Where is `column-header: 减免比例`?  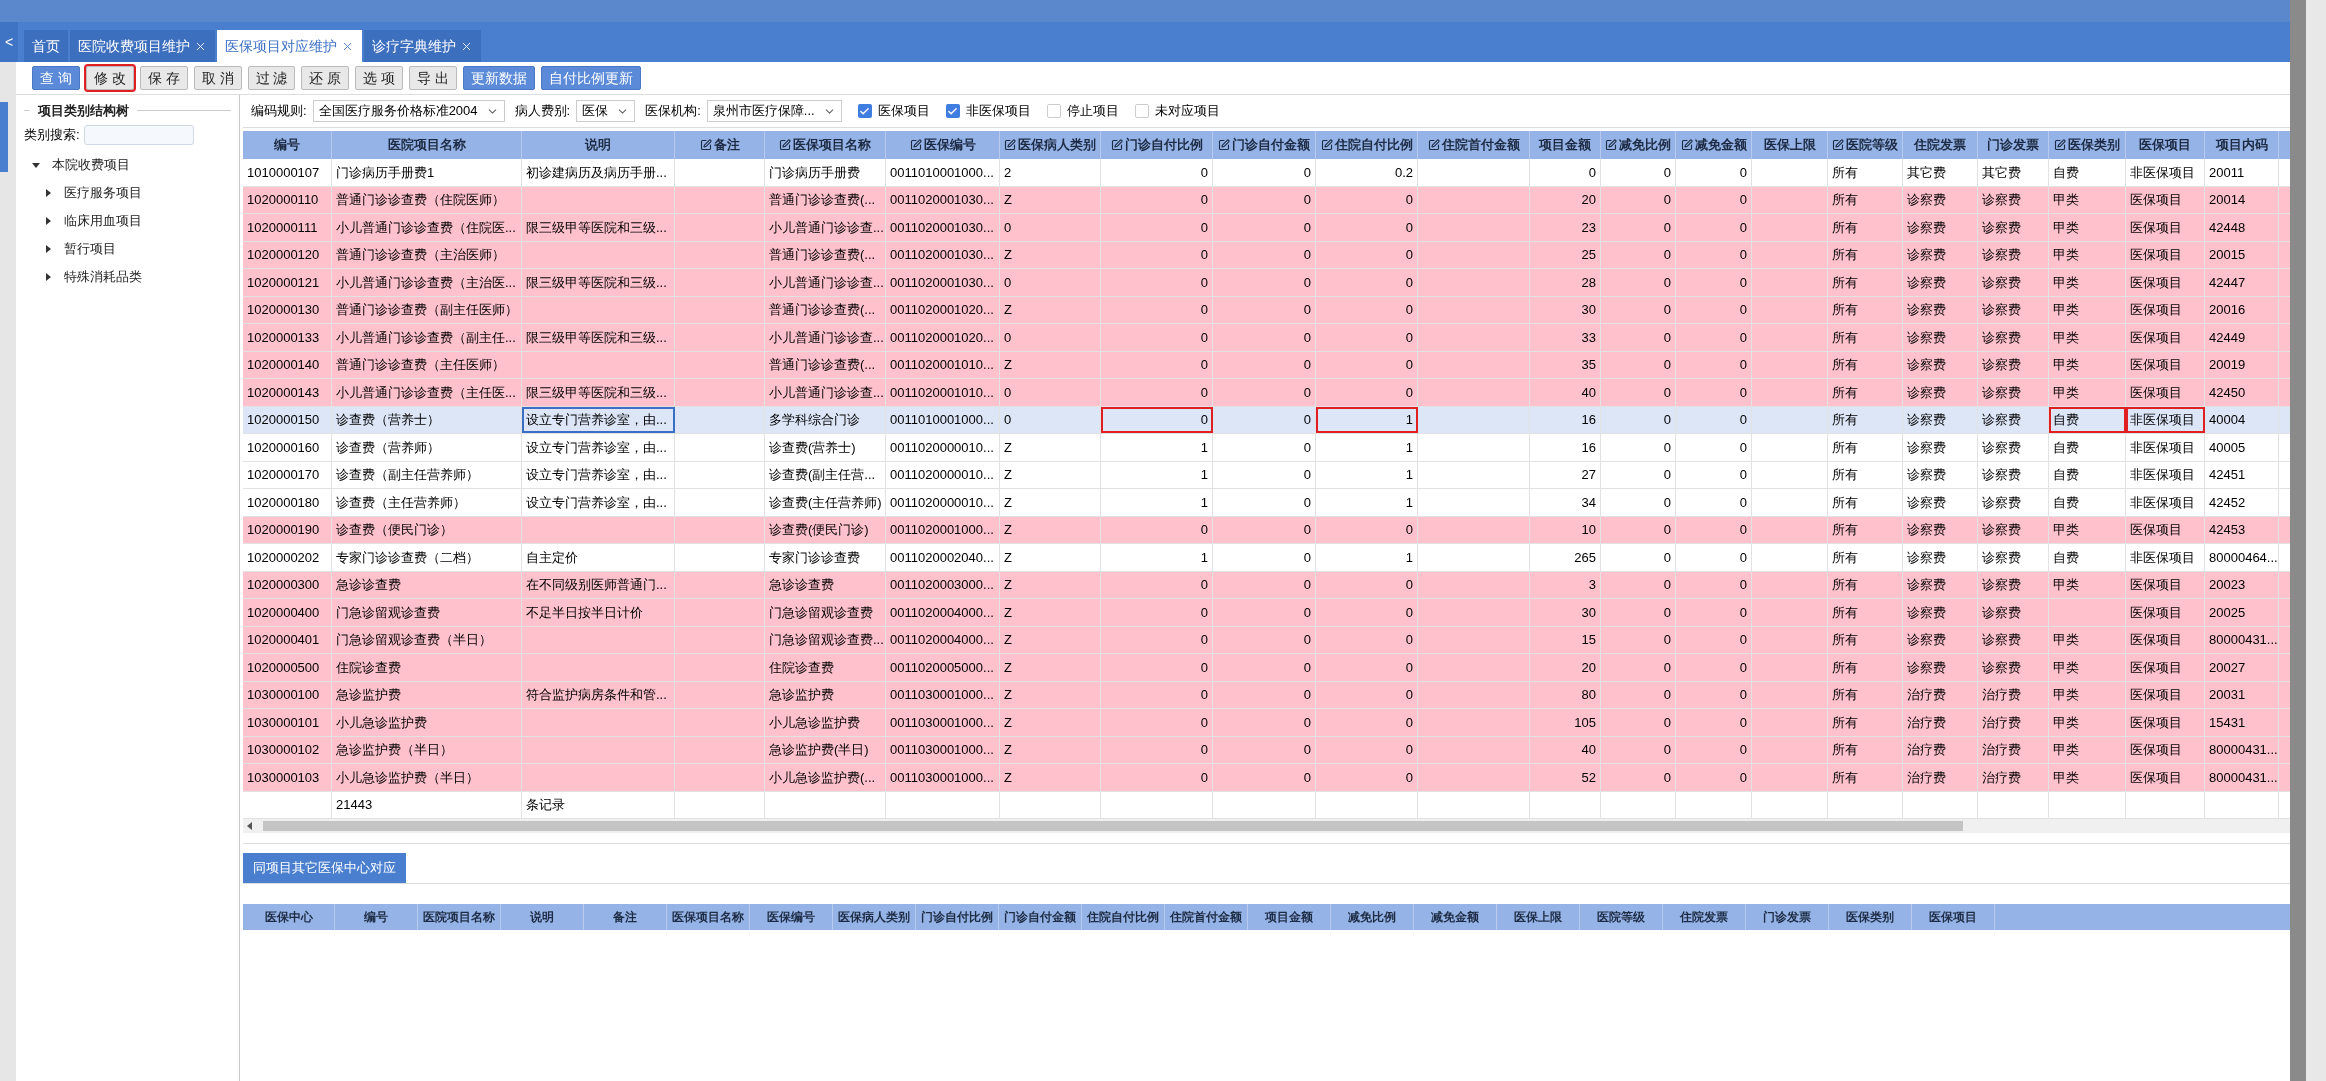
column-header: 减免比例 is located at coordinates (1372, 916).